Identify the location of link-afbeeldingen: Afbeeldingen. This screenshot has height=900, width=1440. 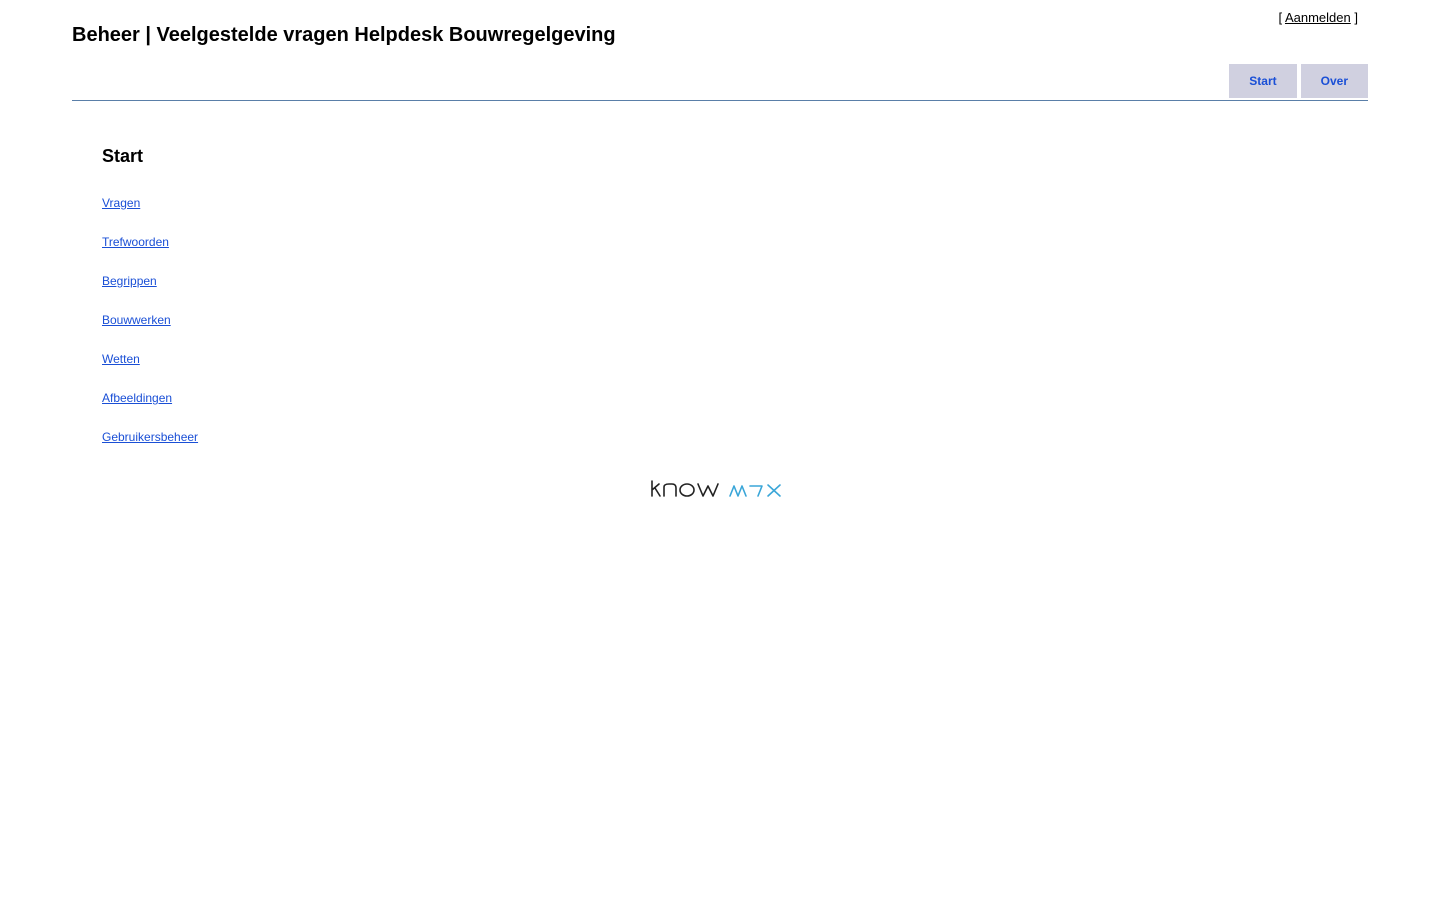
(137, 398).